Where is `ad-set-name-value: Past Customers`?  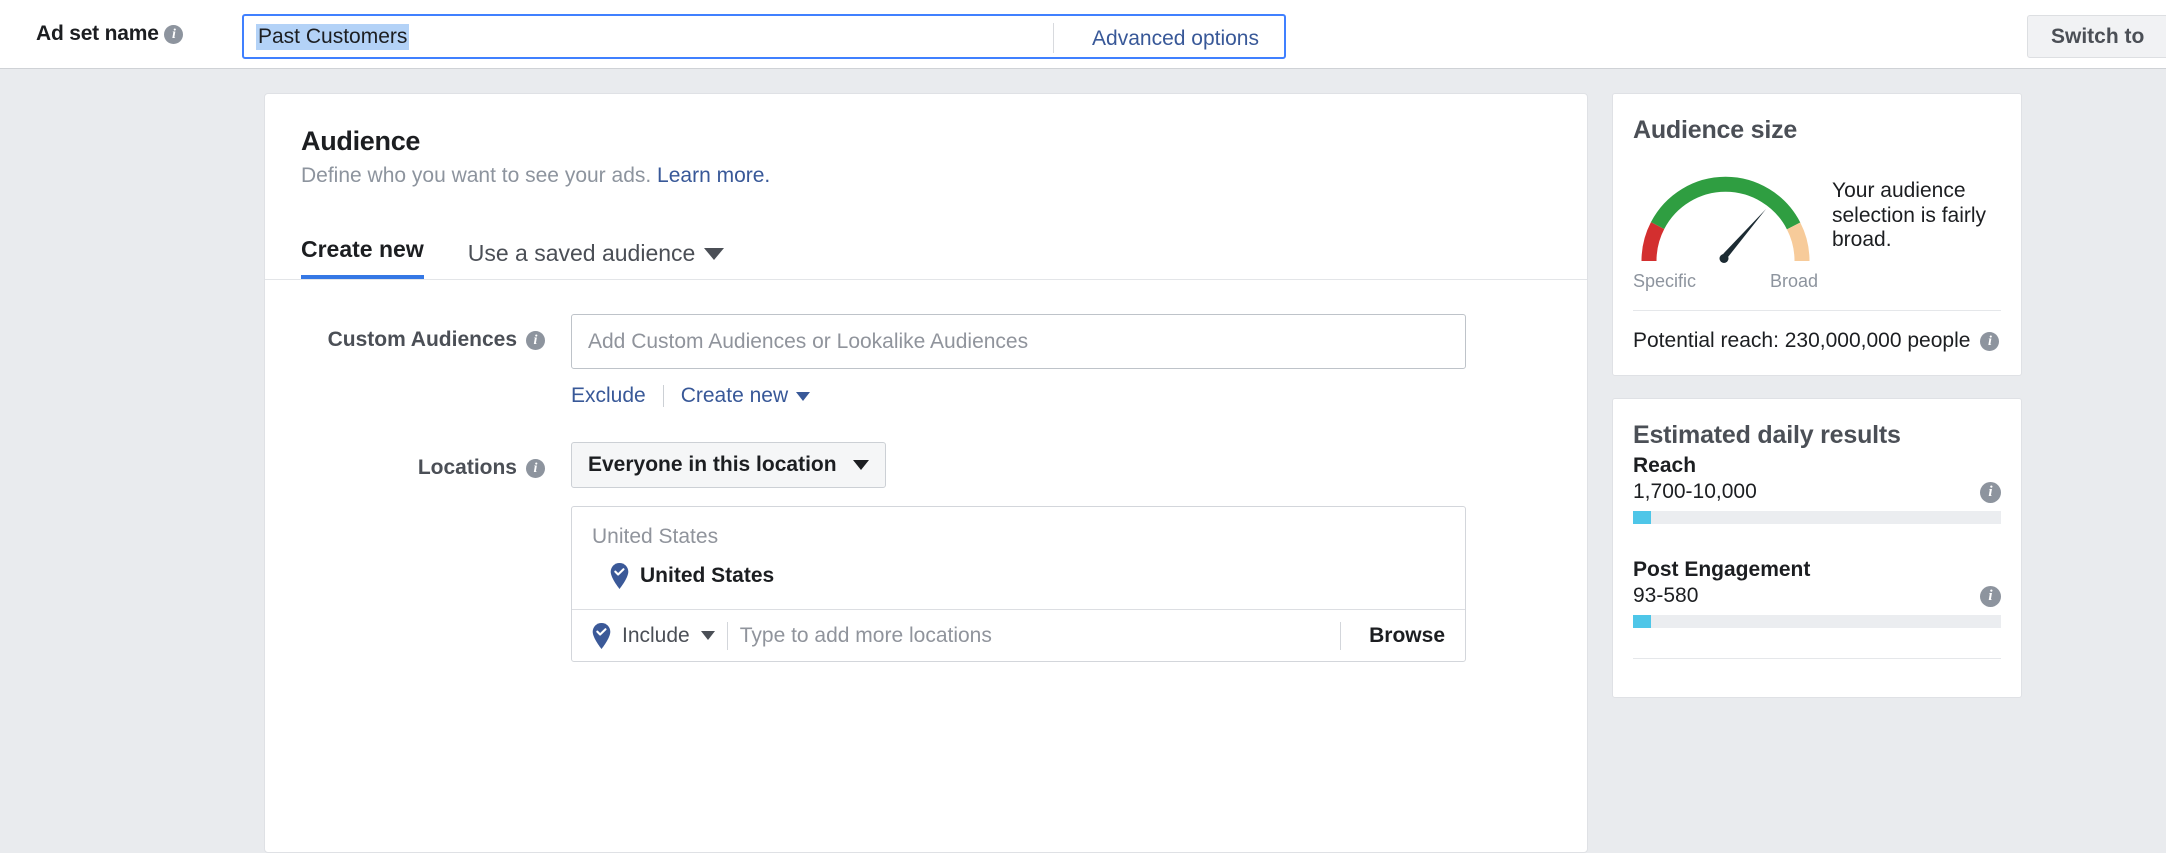 ad-set-name-value: Past Customers is located at coordinates (333, 36).